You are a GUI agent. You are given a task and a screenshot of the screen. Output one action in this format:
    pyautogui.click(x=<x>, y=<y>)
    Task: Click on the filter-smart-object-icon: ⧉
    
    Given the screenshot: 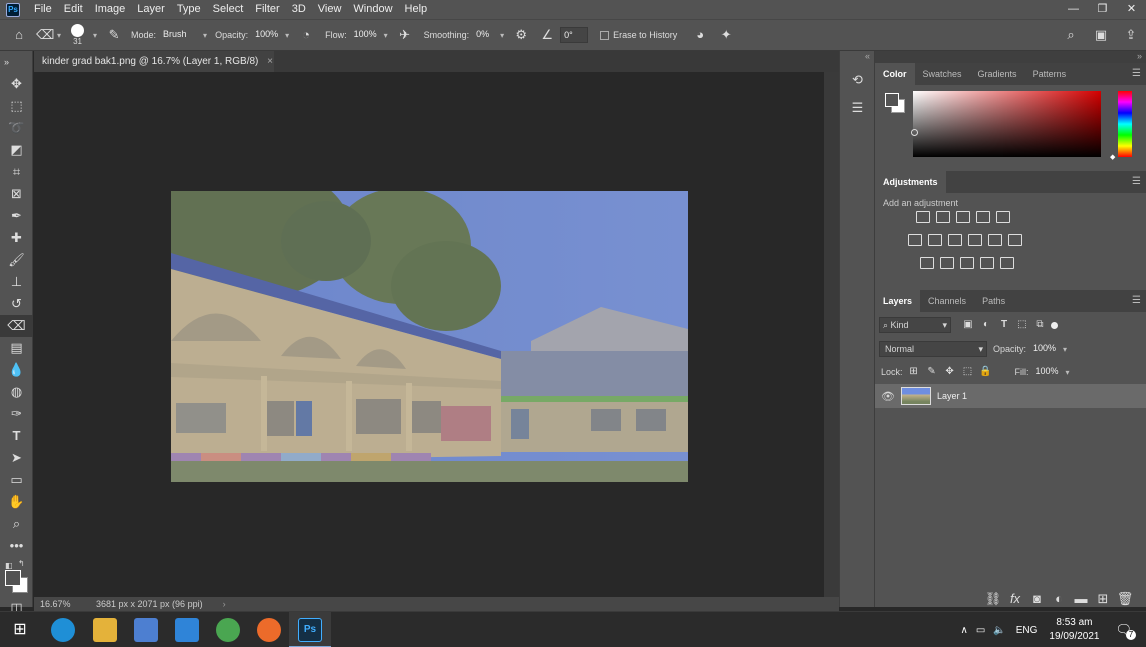 What is the action you would take?
    pyautogui.click(x=1040, y=325)
    